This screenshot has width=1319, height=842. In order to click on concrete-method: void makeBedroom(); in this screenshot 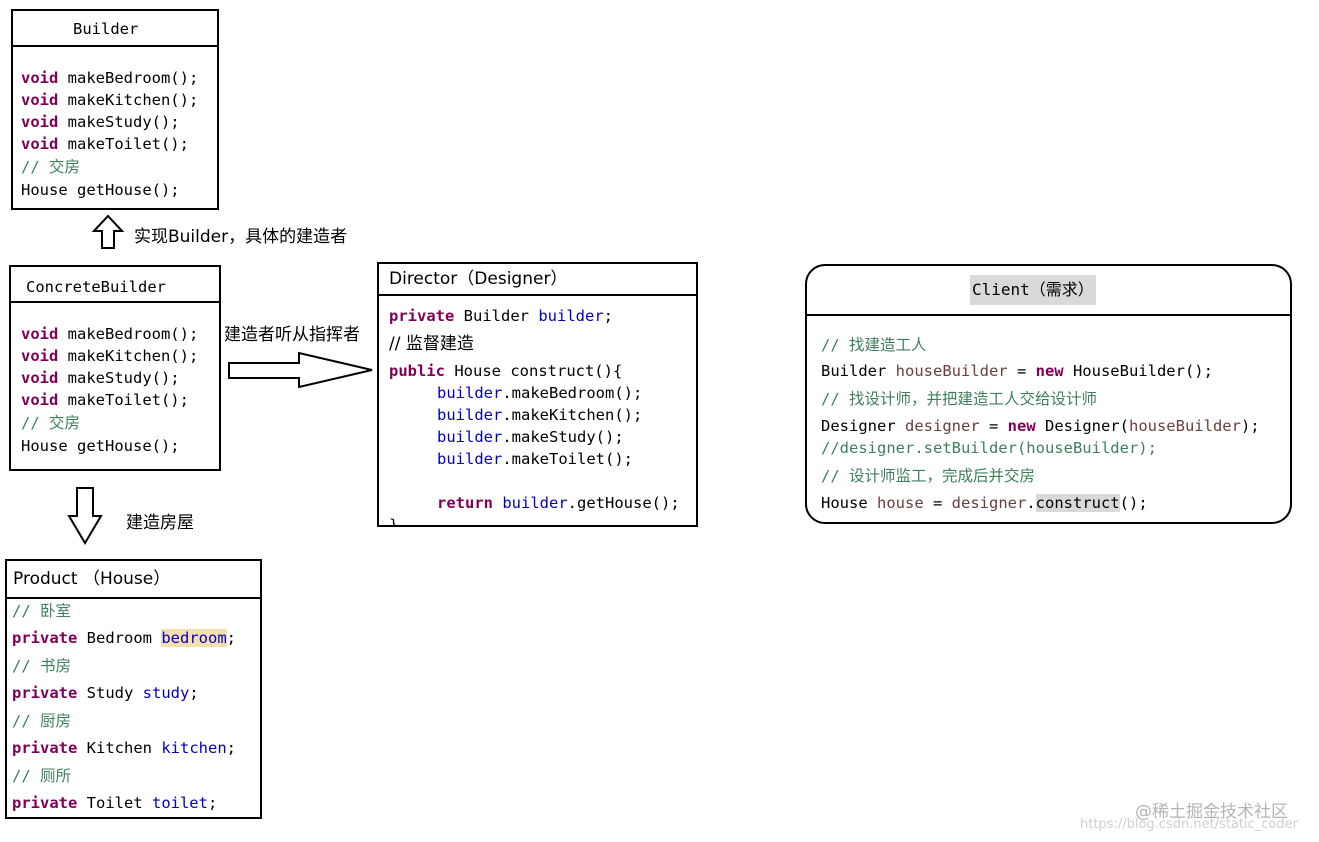, I will do `click(110, 334)`.